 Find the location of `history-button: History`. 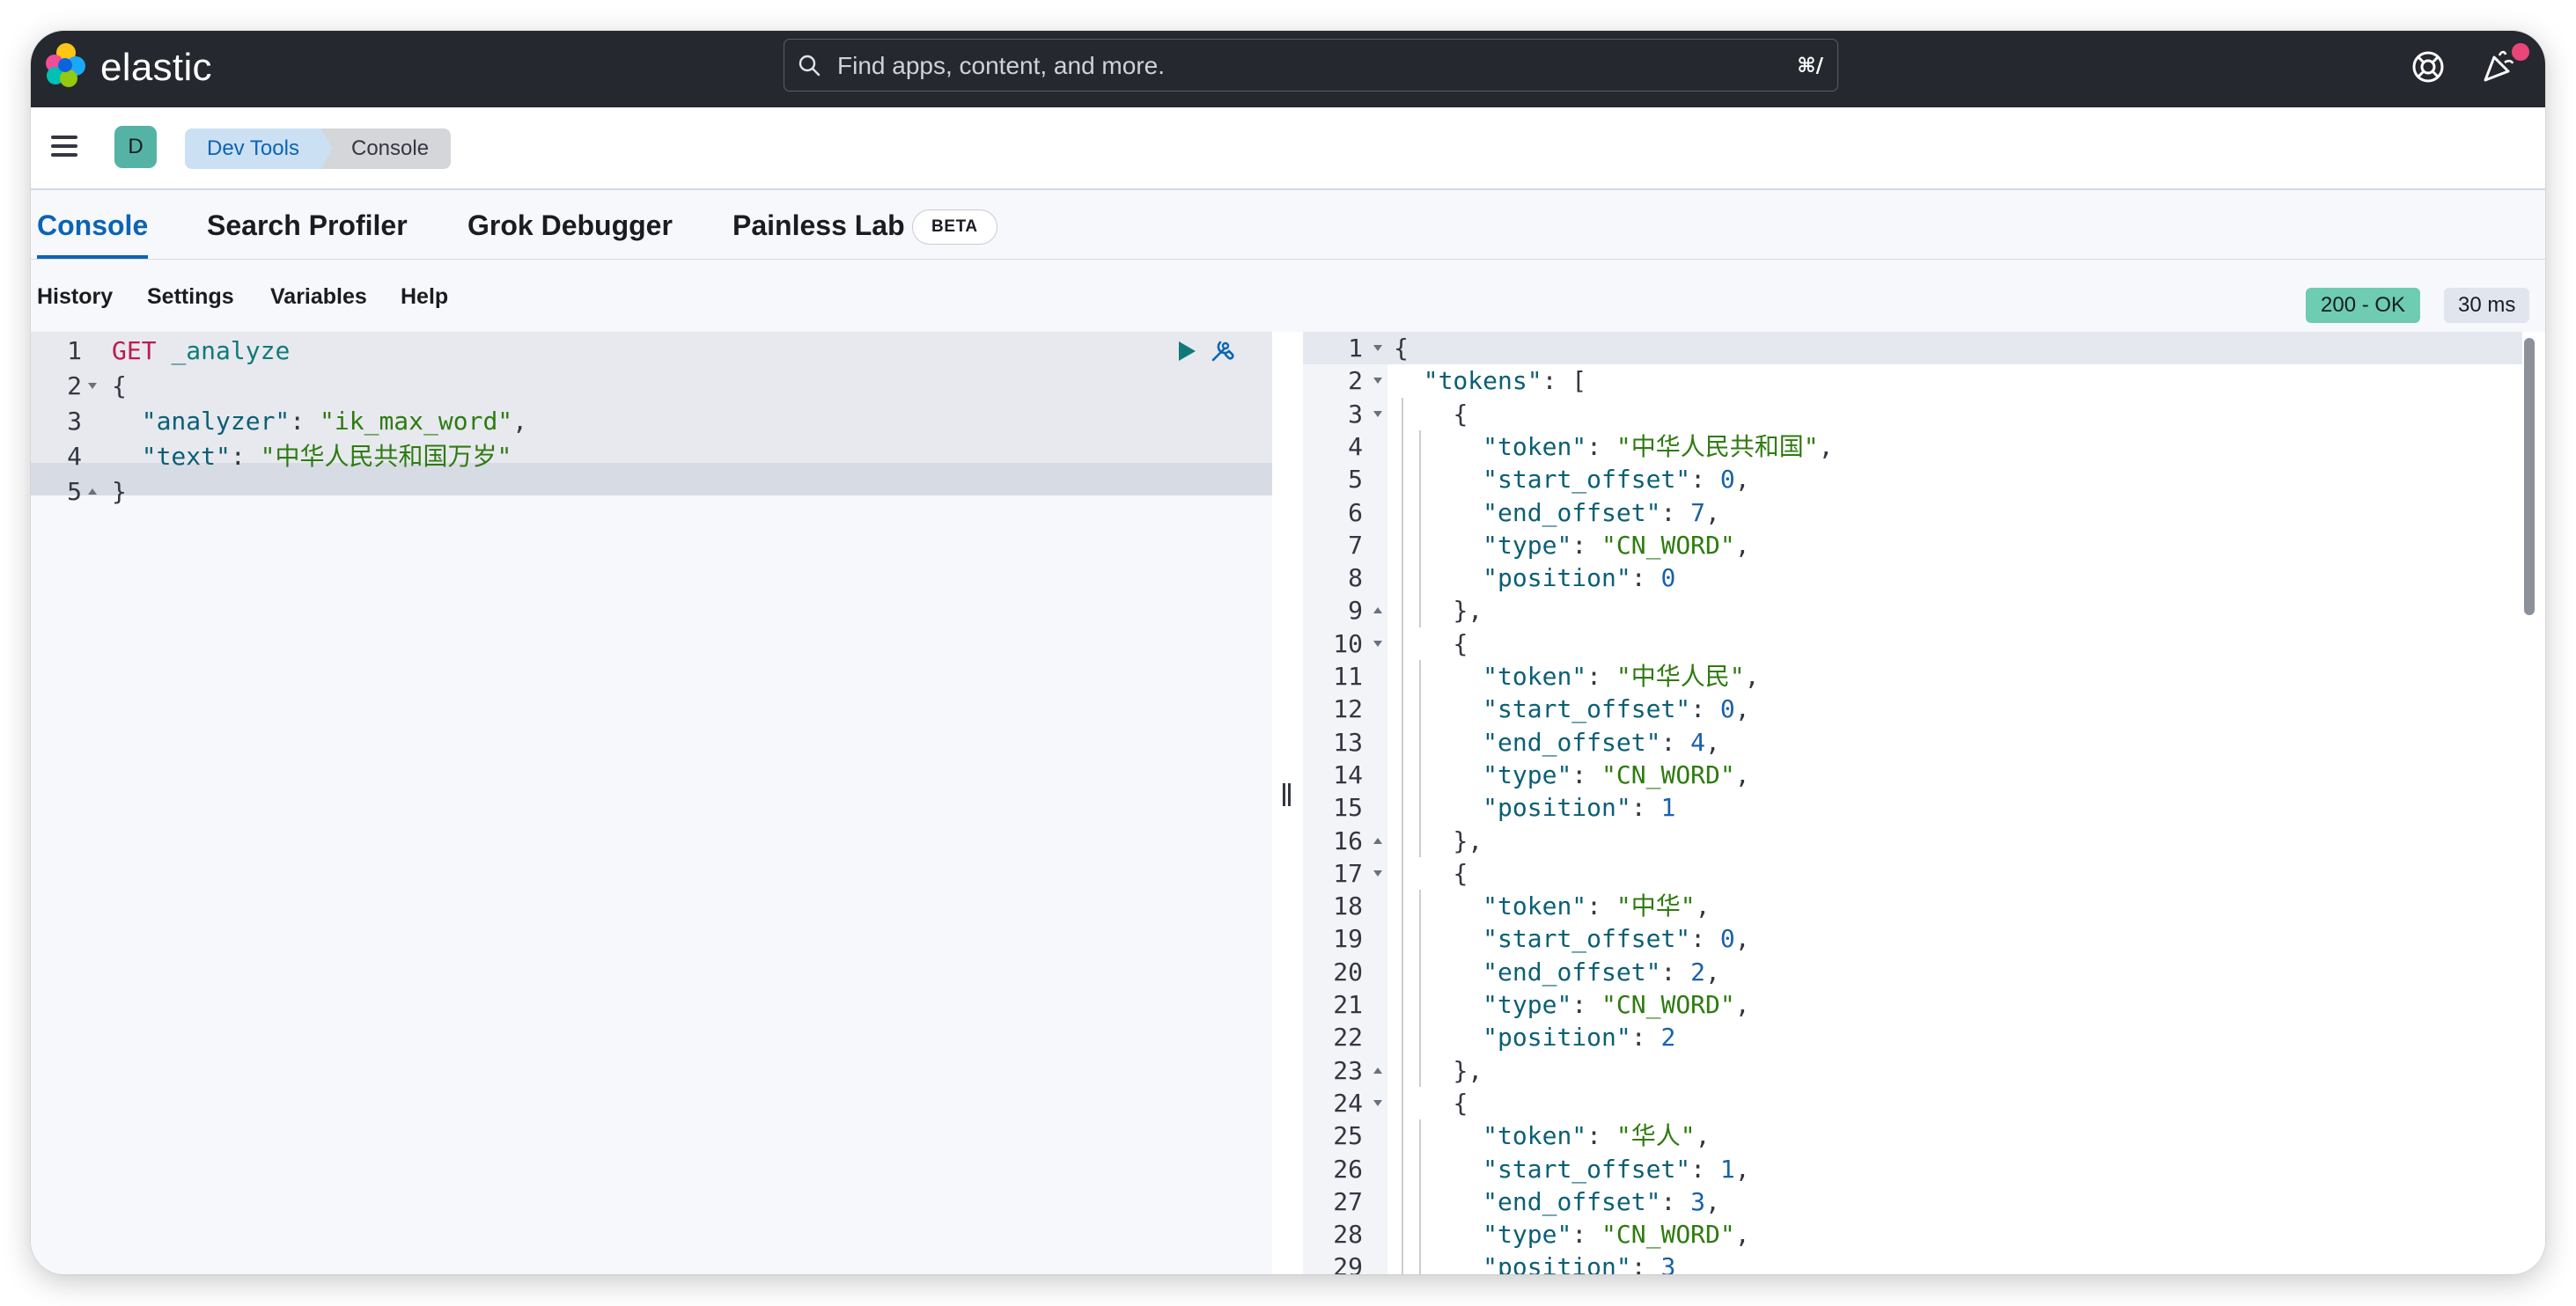

history-button: History is located at coordinates (75, 296).